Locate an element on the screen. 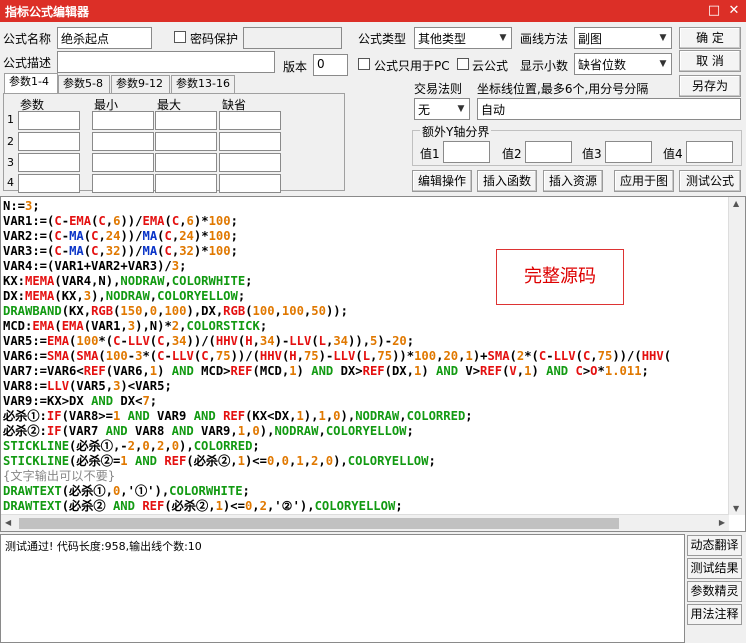  code-token: MCD> is located at coordinates (212, 371).